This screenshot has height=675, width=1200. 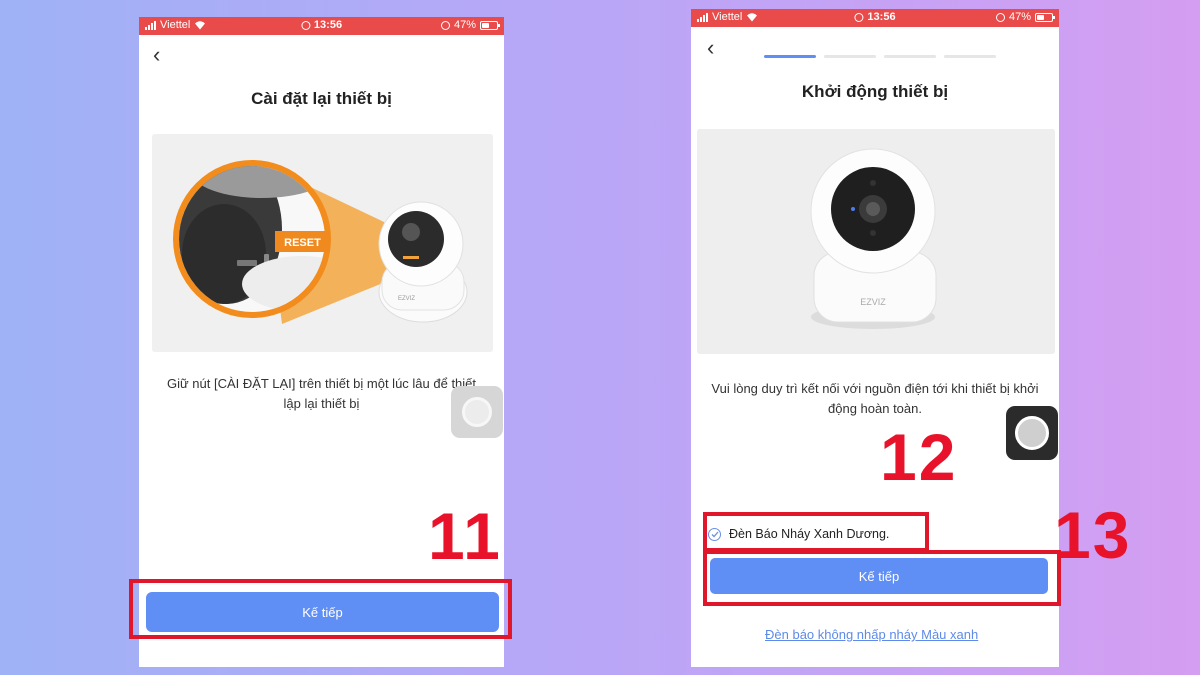 I want to click on highlight-box-next-right, so click(x=882, y=578).